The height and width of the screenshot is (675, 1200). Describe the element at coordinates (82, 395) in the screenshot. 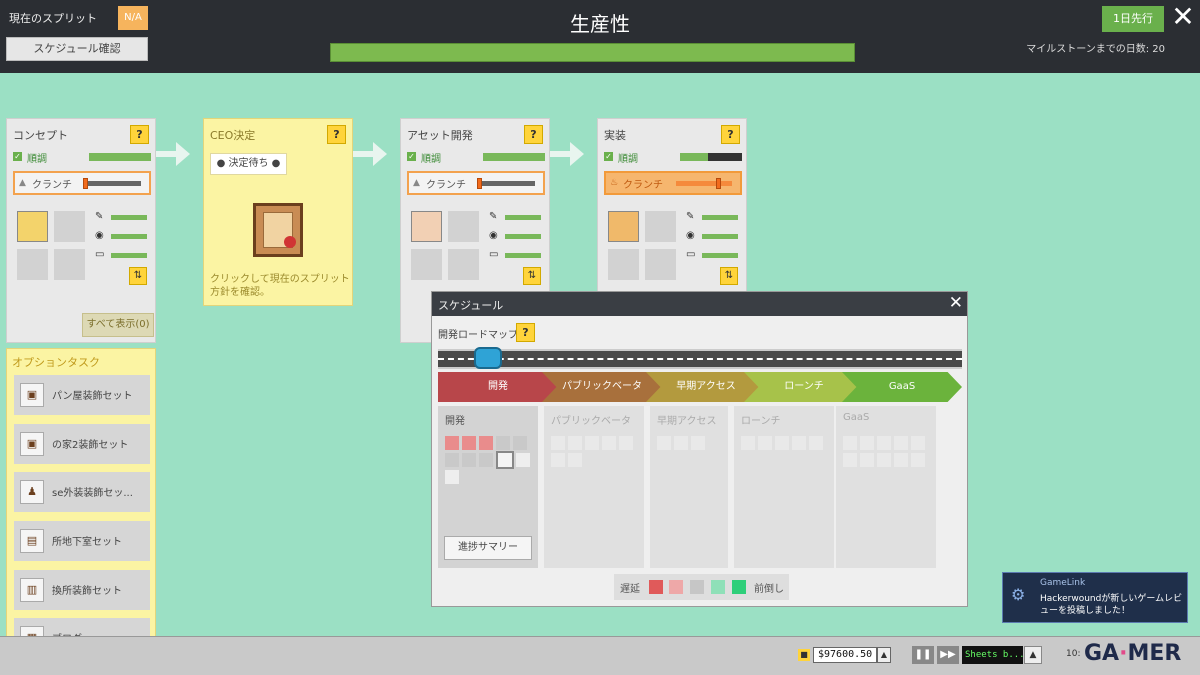

I see `optional-task-item: ▣ パン屋装飾セット` at that location.